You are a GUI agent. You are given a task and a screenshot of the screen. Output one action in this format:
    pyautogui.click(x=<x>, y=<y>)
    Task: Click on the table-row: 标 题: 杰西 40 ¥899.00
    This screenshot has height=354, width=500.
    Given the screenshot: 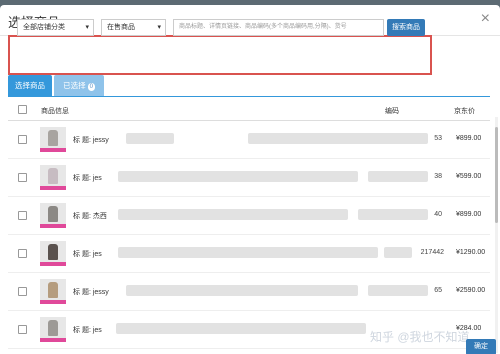 What is the action you would take?
    pyautogui.click(x=249, y=216)
    